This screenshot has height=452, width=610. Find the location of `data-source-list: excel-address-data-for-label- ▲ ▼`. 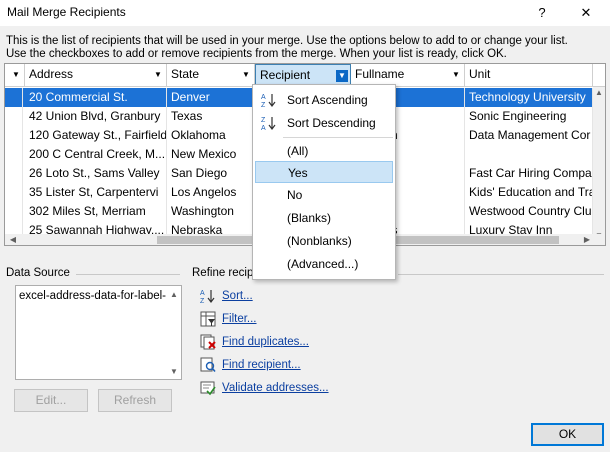

data-source-list: excel-address-data-for-label- ▲ ▼ is located at coordinates (98, 332).